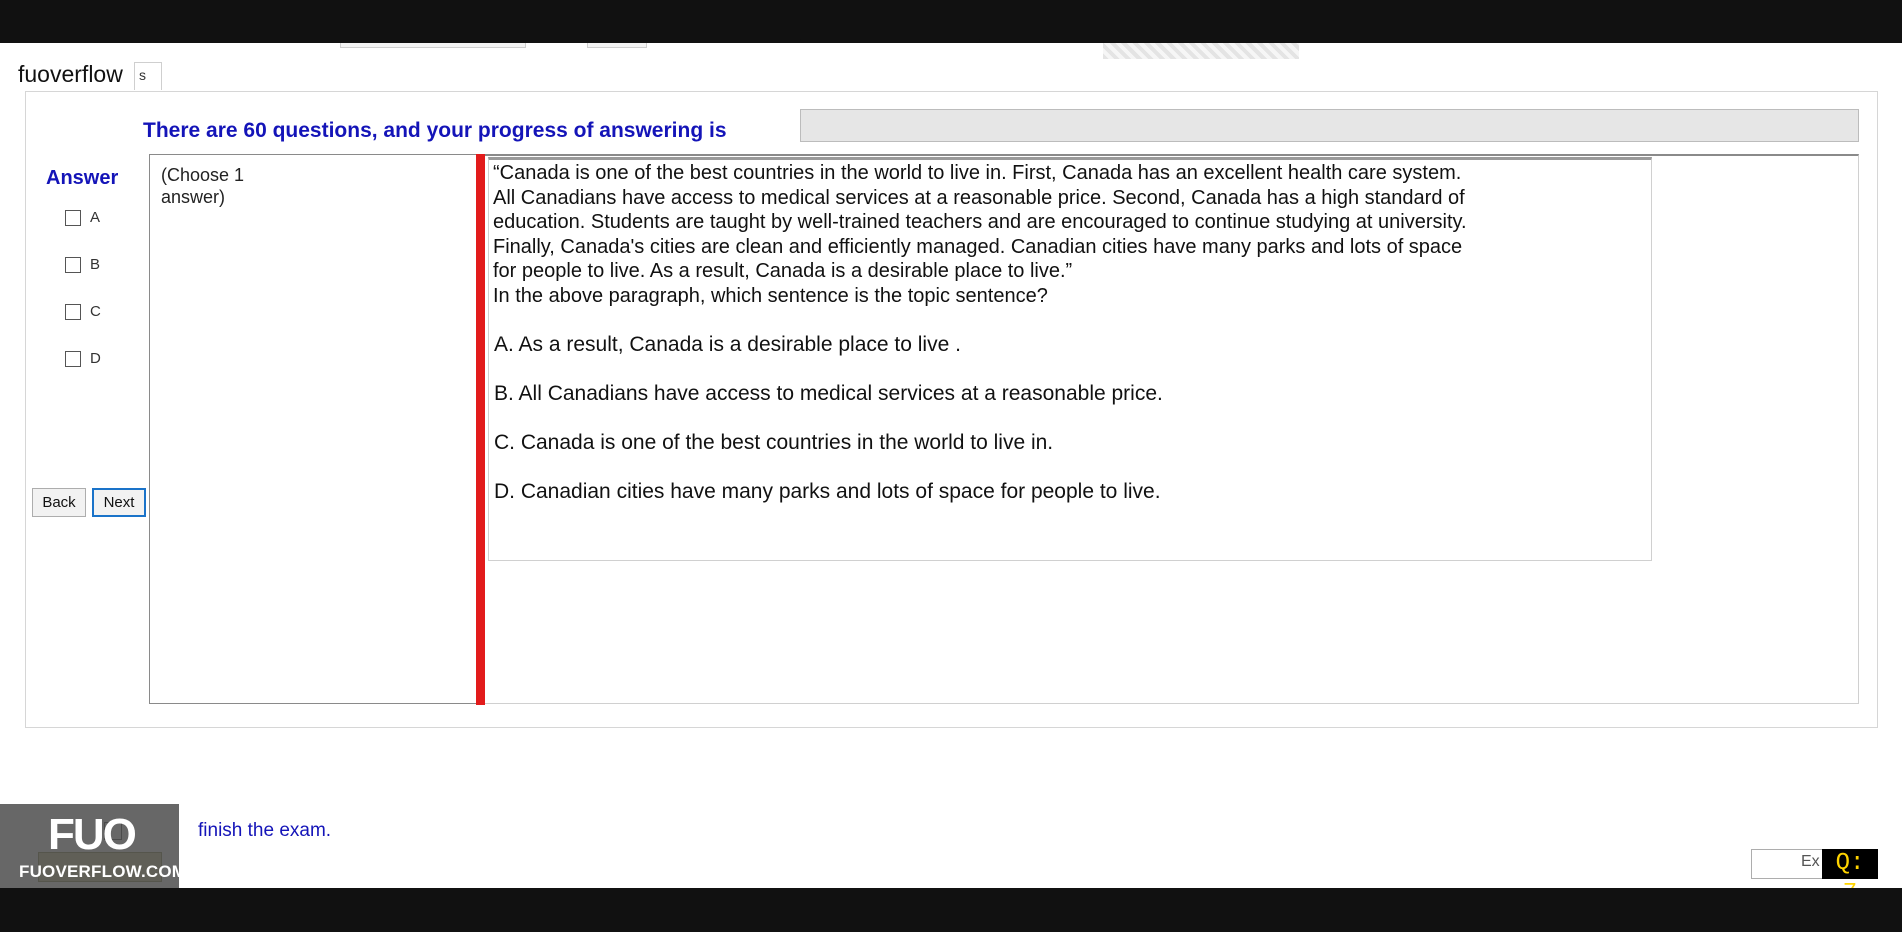 This screenshot has width=1902, height=932. What do you see at coordinates (95, 358) in the screenshot?
I see `option-label: D` at bounding box center [95, 358].